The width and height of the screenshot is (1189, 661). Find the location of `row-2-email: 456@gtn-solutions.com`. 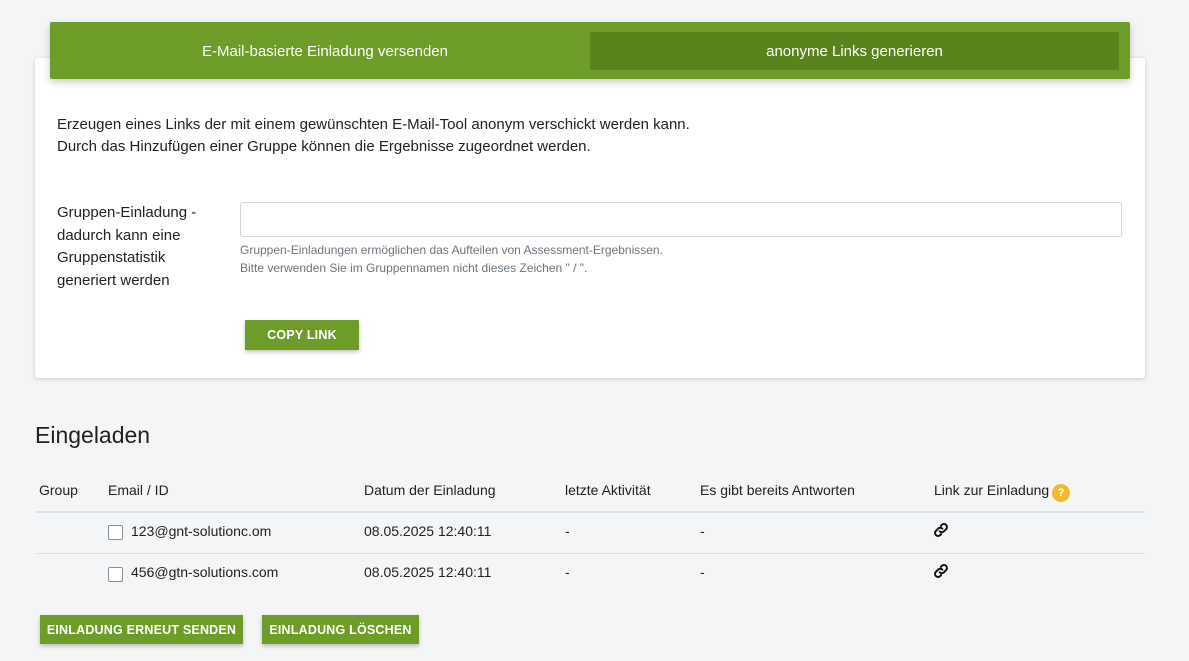

row-2-email: 456@gtn-solutions.com is located at coordinates (205, 572).